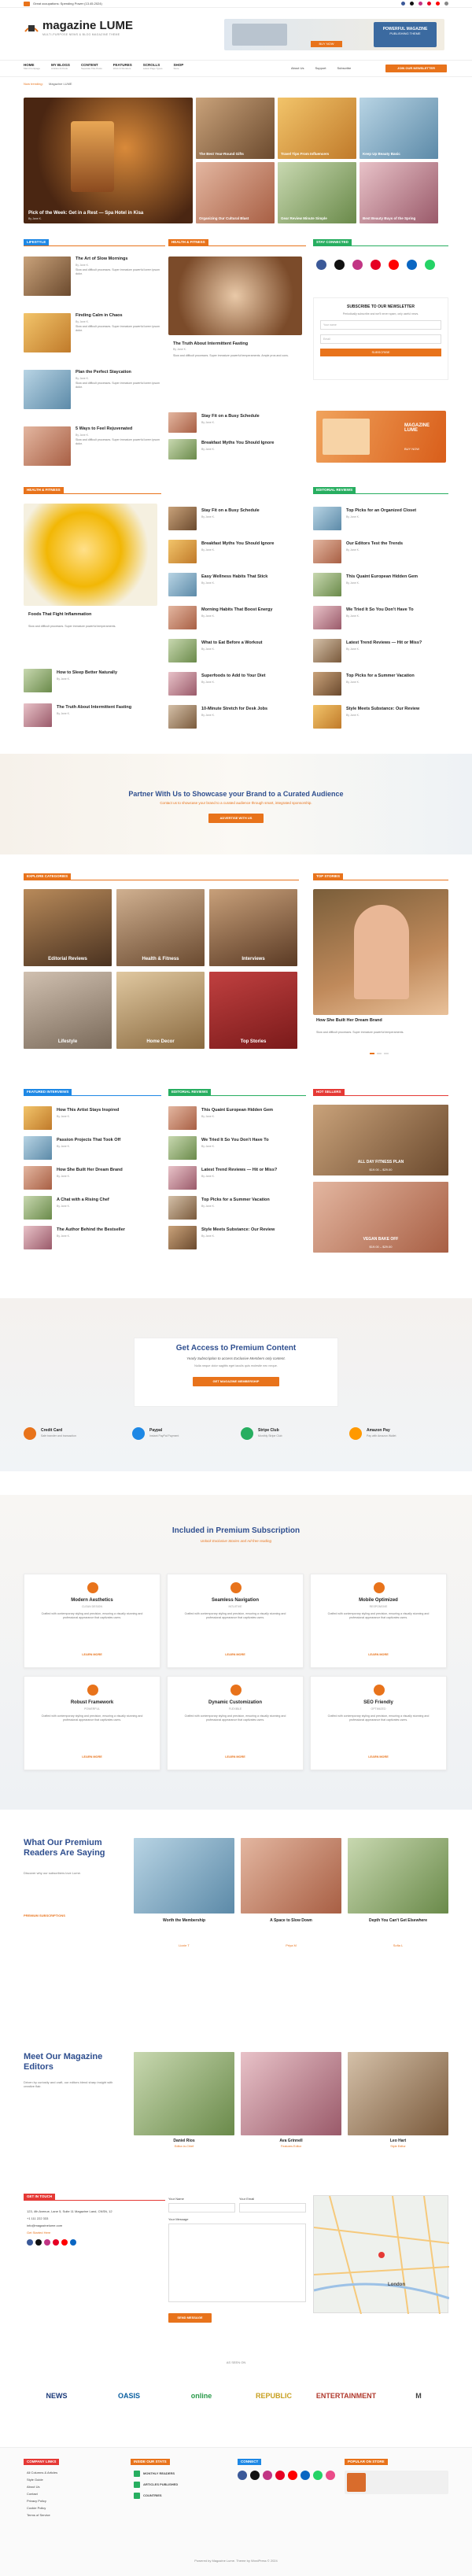  Describe the element at coordinates (344, 68) in the screenshot. I see `nav-right-2: Subscribe` at that location.